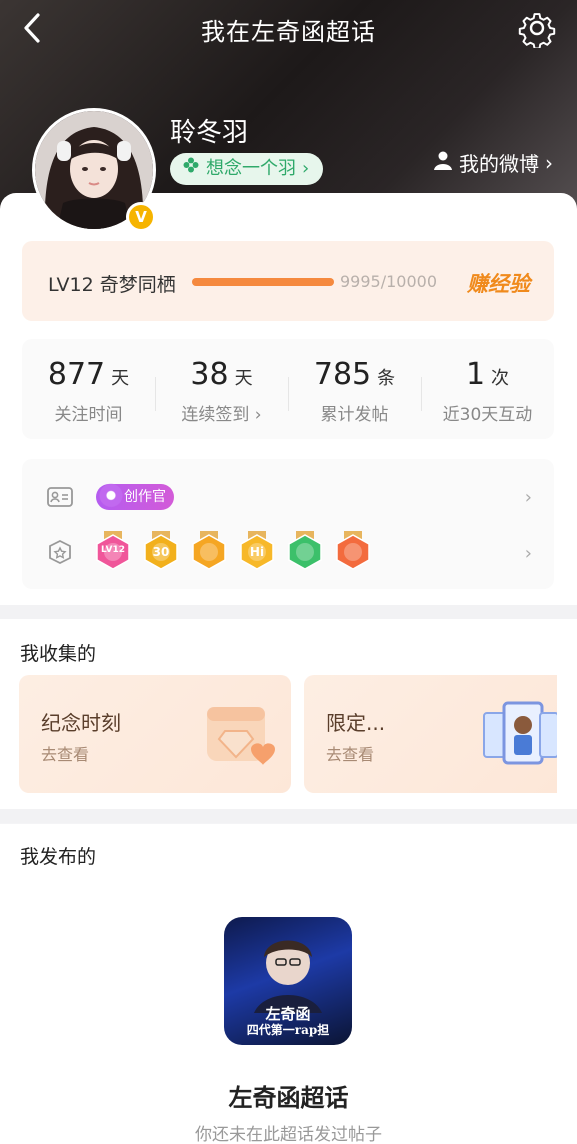  I want to click on fan-tag: 想念一个羽 ›, so click(247, 169).